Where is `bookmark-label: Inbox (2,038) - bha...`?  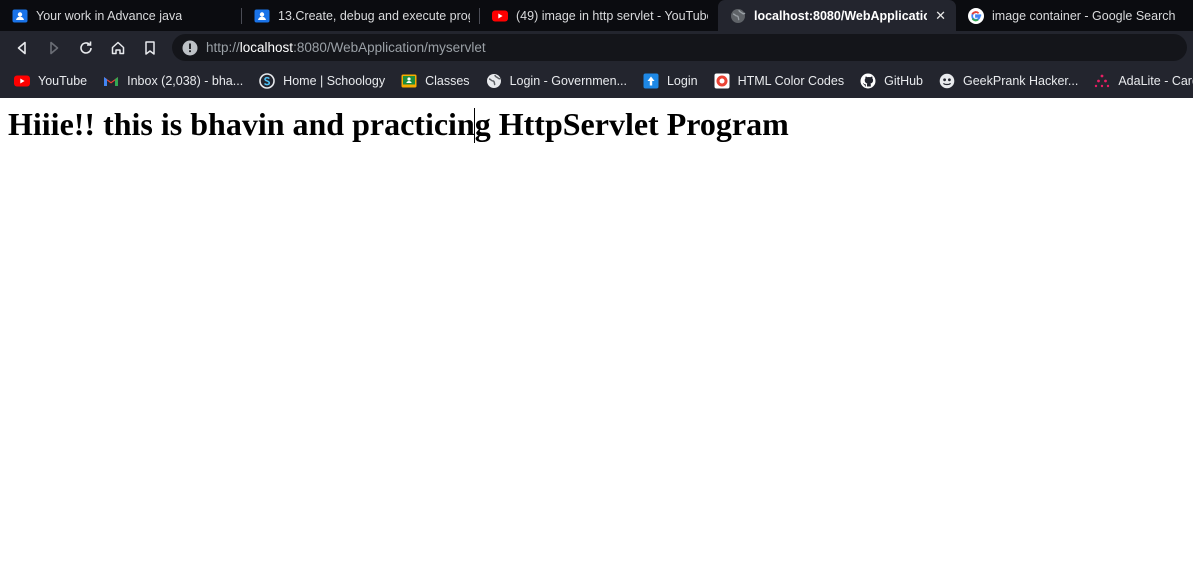
bookmark-label: Inbox (2,038) - bha... is located at coordinates (185, 81).